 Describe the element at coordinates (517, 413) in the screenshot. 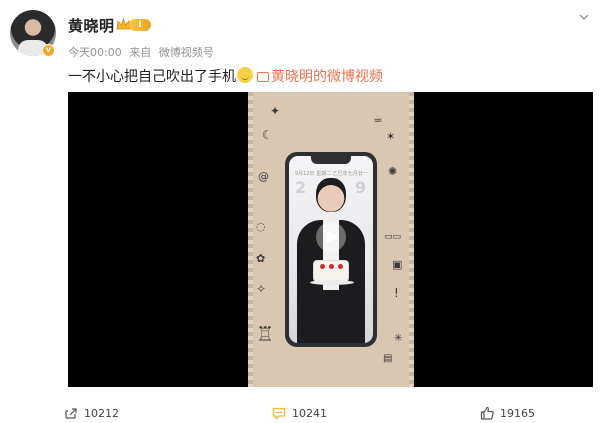

I see `like-count: 19165` at that location.